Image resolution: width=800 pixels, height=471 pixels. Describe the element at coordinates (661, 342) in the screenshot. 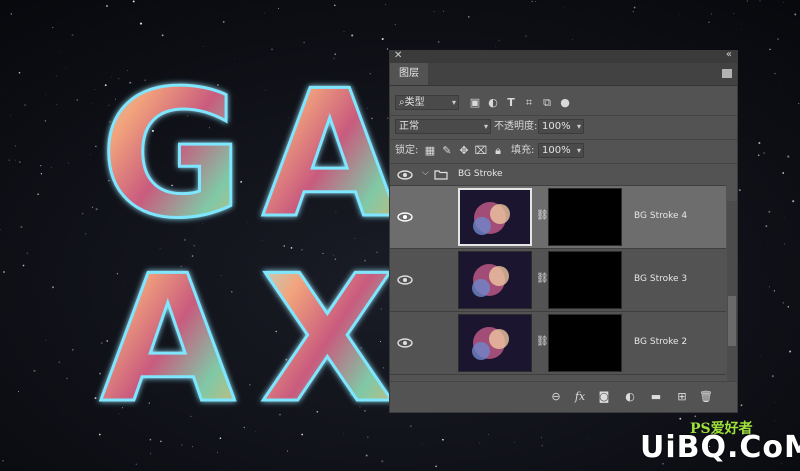

I see `layer-name: BG Stroke 2` at that location.